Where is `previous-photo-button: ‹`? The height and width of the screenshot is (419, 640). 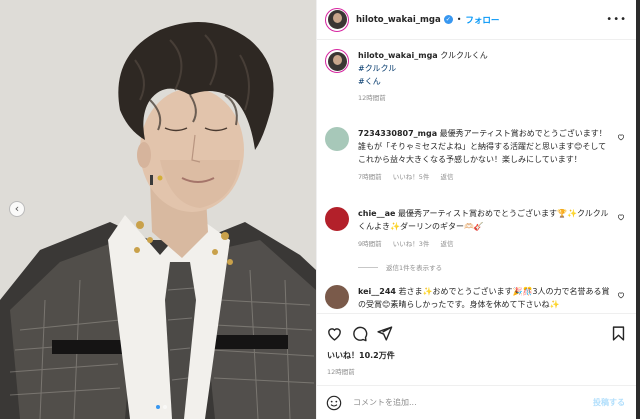
previous-photo-button: ‹ is located at coordinates (17, 209).